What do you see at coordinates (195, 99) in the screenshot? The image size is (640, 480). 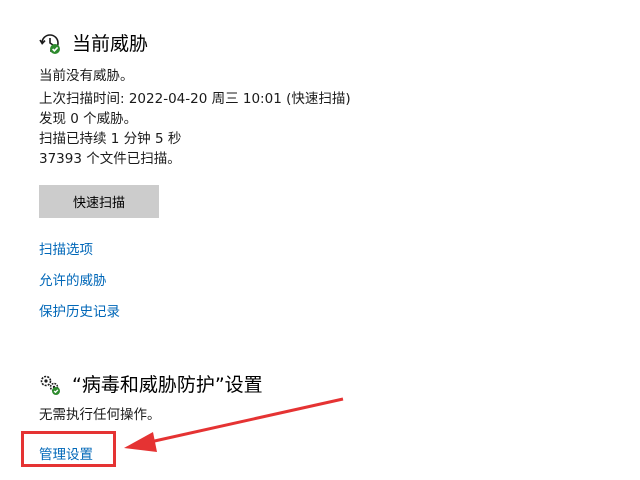 I see `last-scan-text: 上次扫描时间: 2022-04-20 周三 10:01 (快速扫描)` at bounding box center [195, 99].